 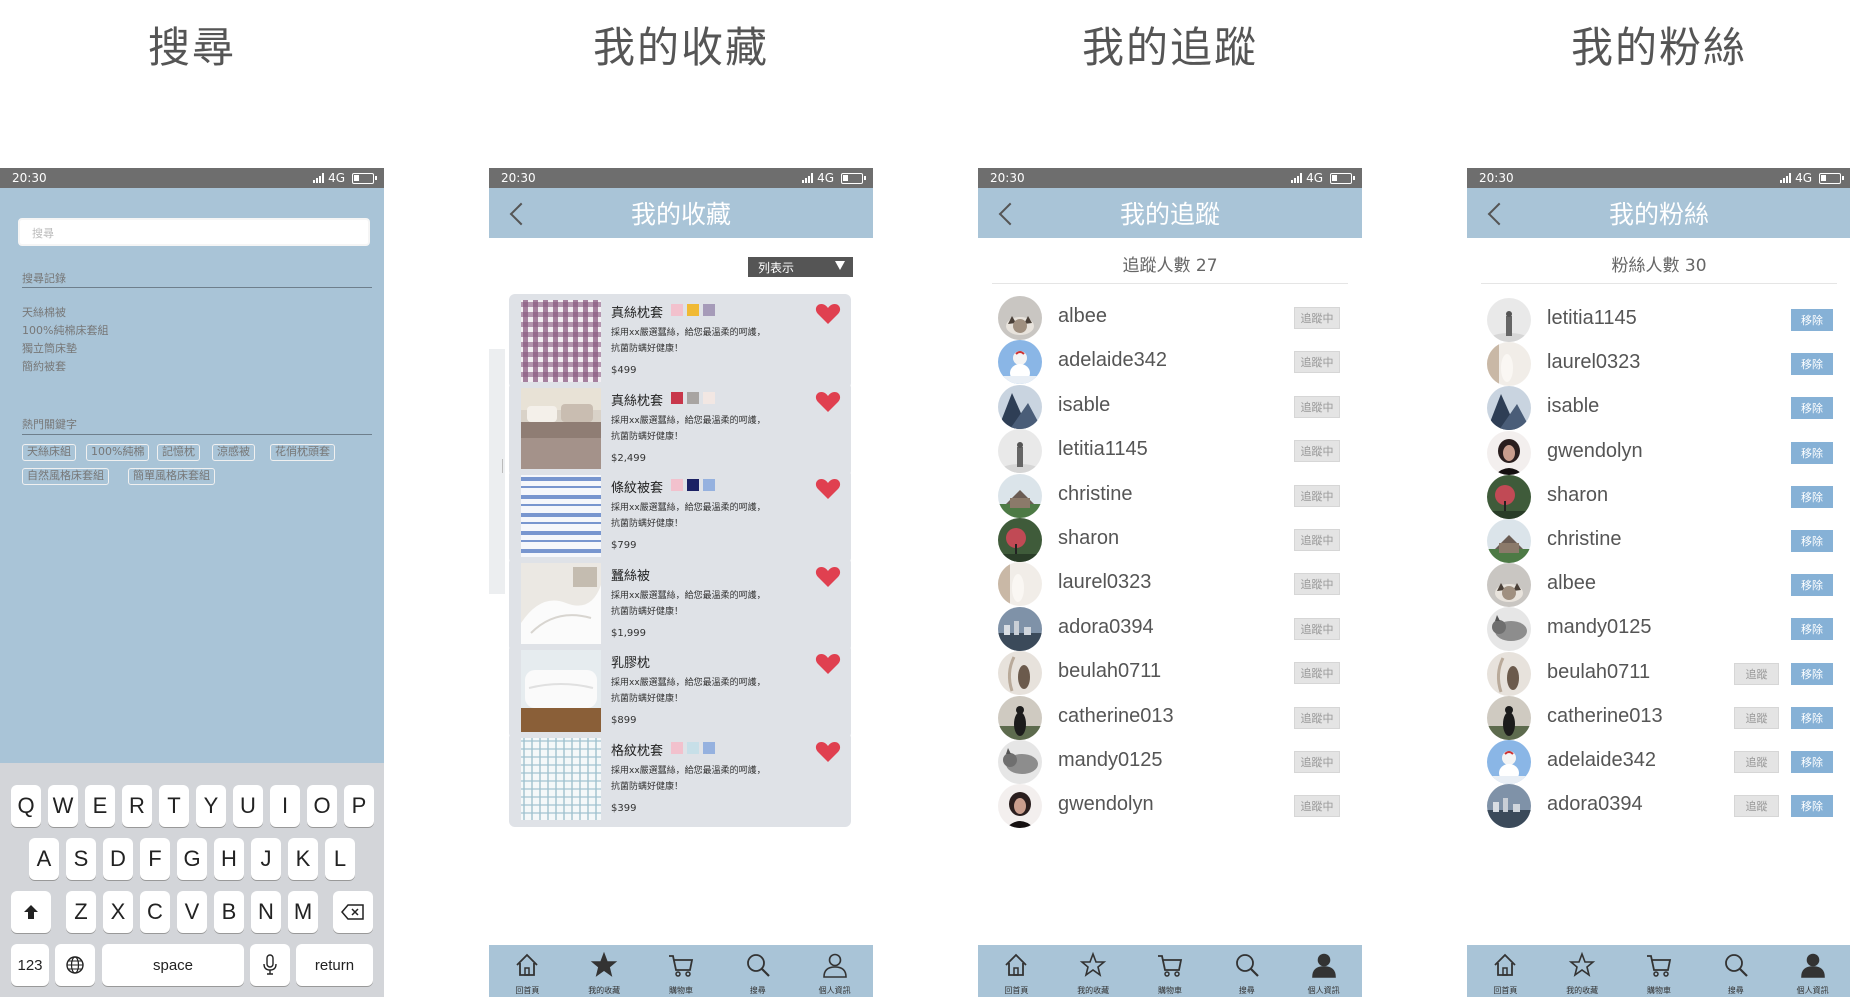 What do you see at coordinates (1103, 449) in the screenshot?
I see `username: letitia1145` at bounding box center [1103, 449].